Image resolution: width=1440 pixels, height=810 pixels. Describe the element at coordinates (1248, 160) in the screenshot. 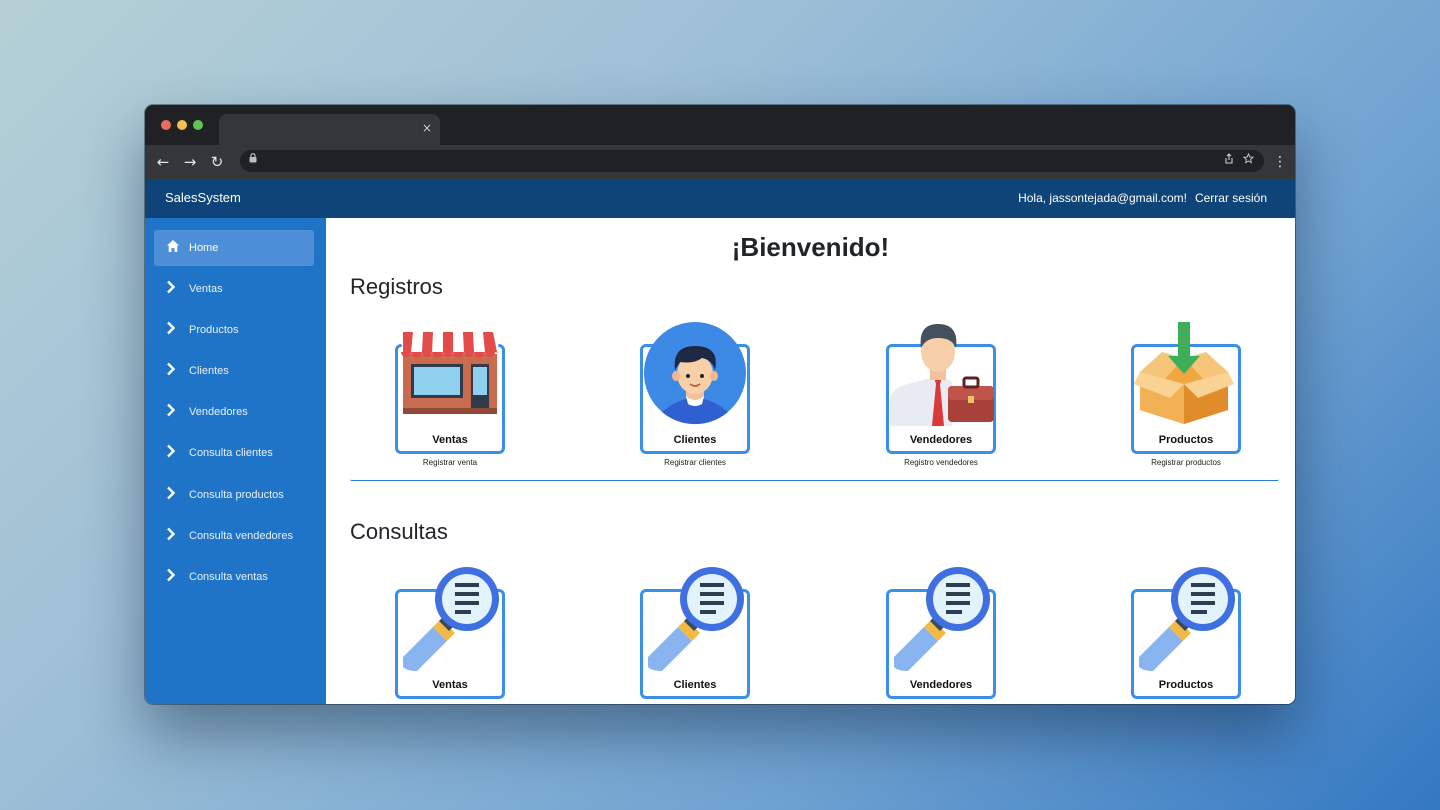

I see `bookmark-star-icon` at that location.